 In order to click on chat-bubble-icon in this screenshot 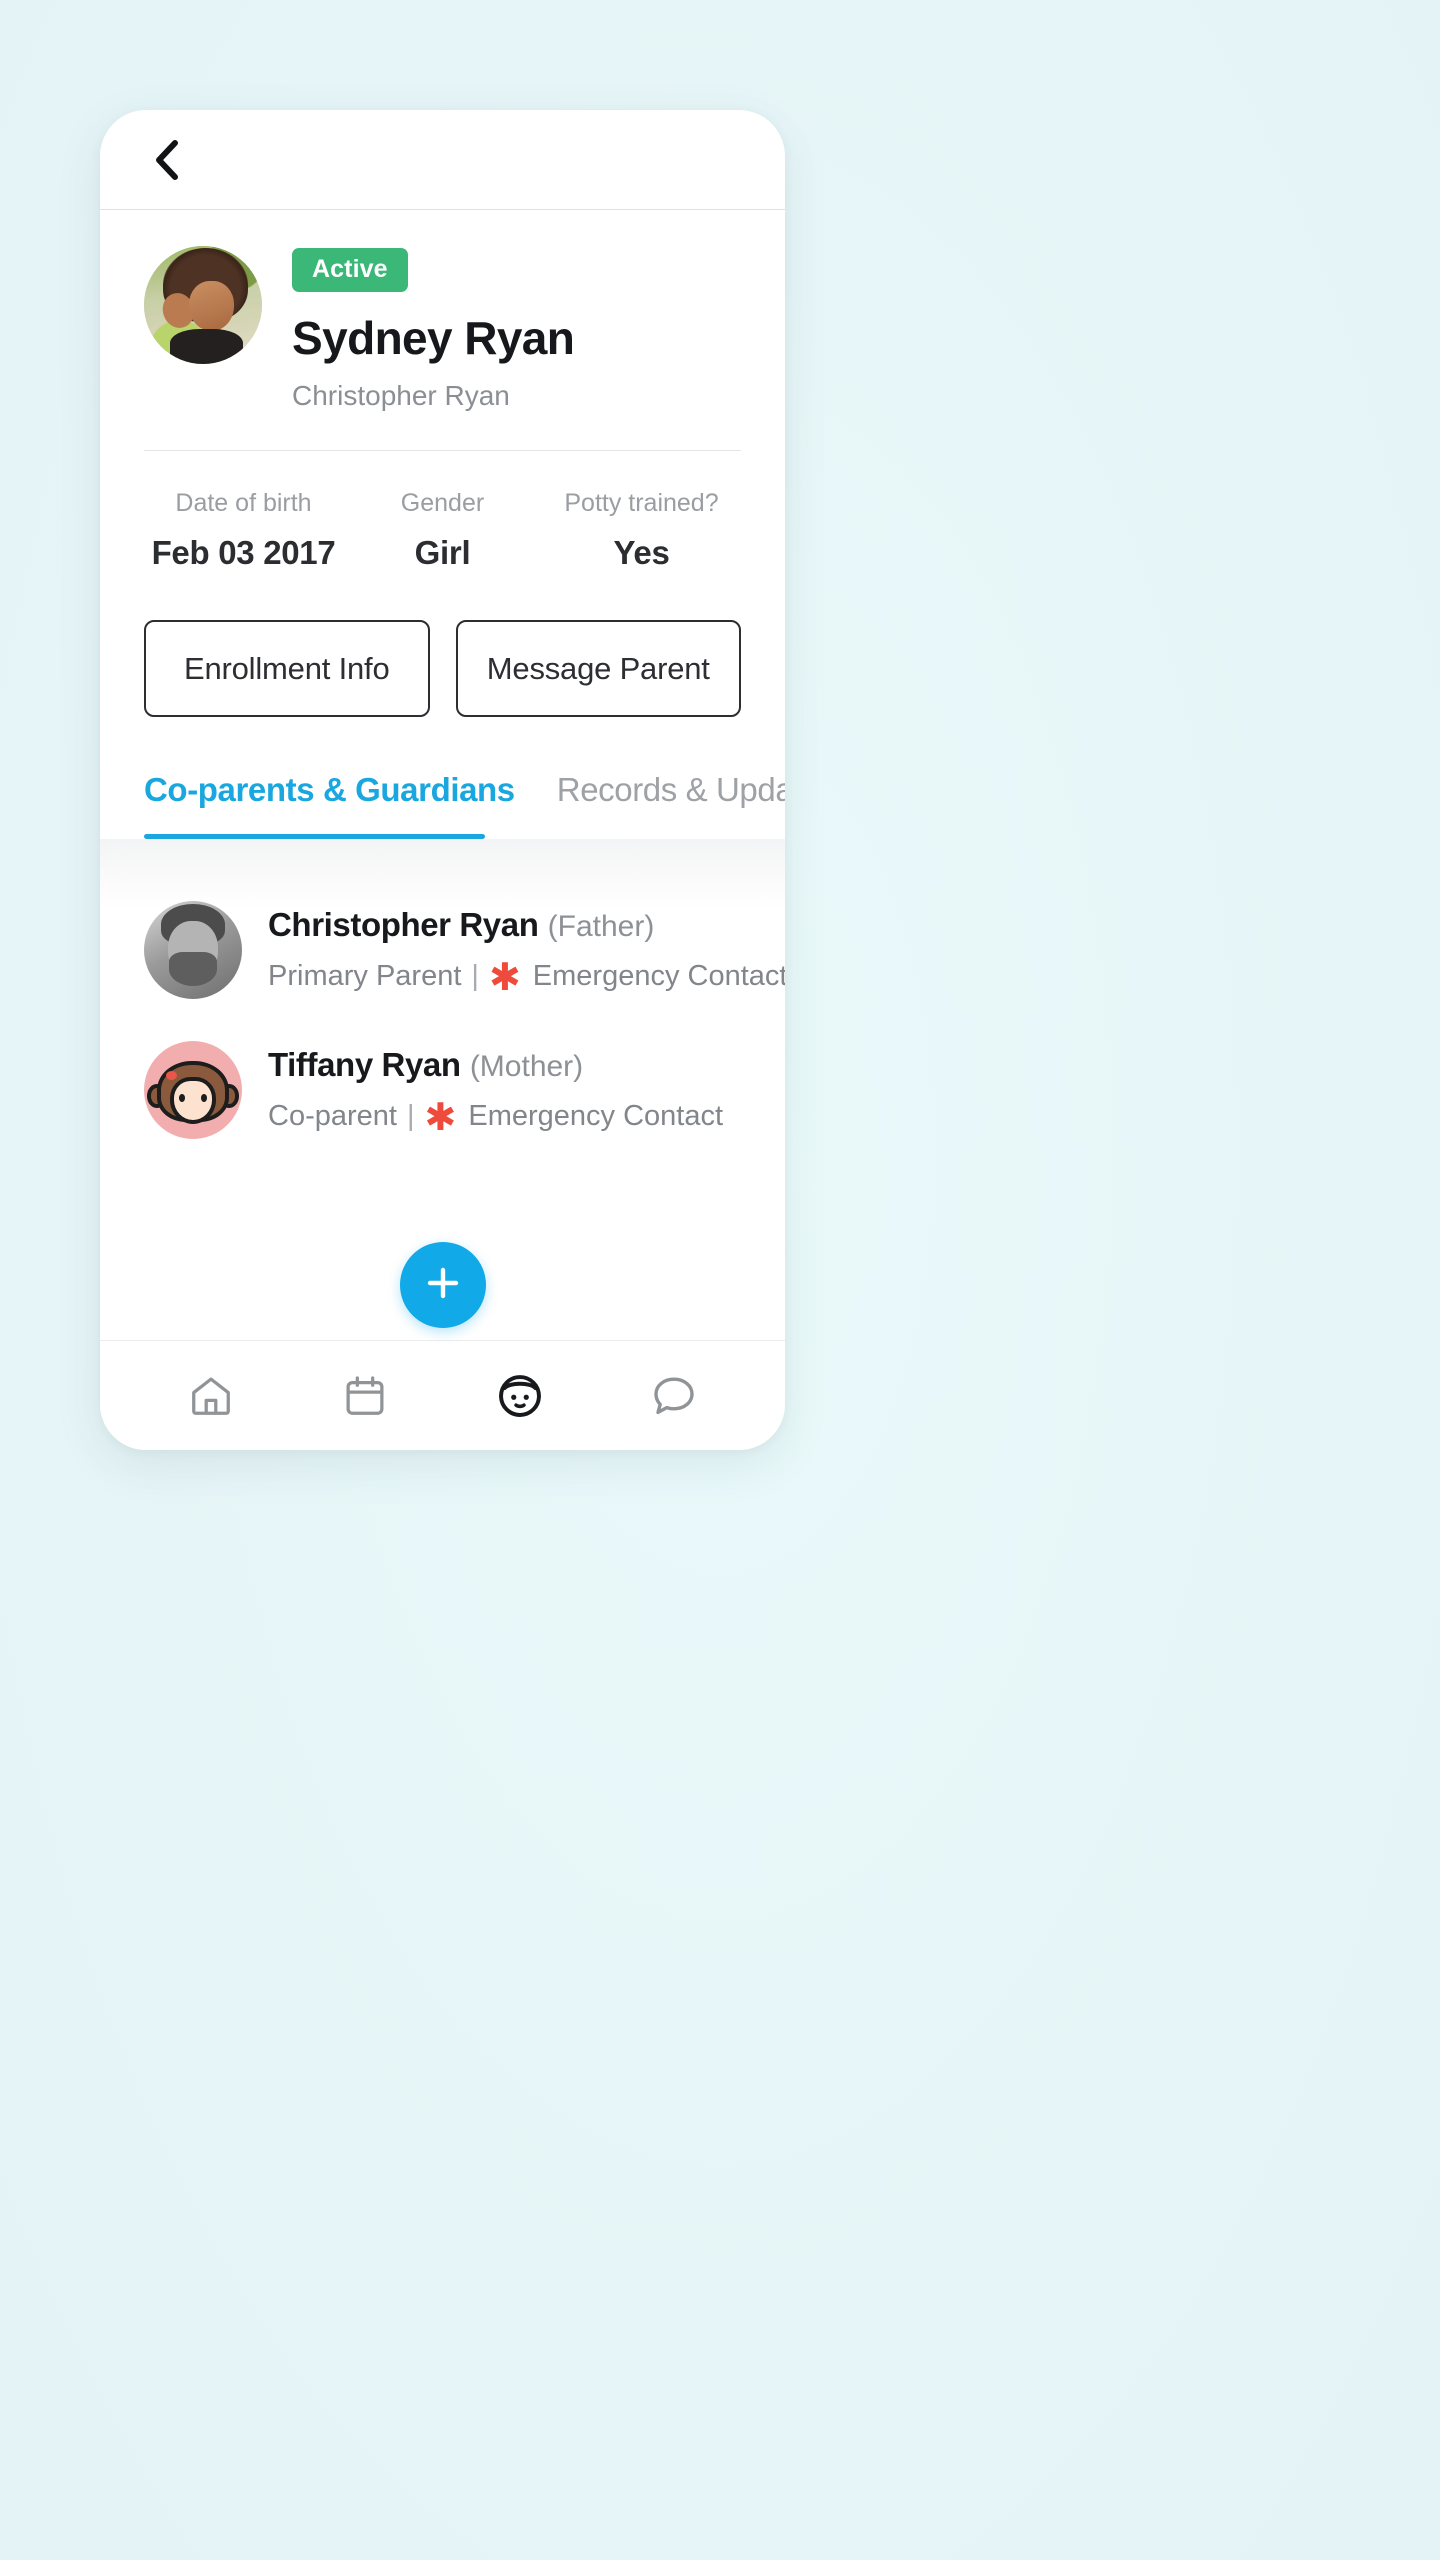, I will do `click(674, 1396)`.